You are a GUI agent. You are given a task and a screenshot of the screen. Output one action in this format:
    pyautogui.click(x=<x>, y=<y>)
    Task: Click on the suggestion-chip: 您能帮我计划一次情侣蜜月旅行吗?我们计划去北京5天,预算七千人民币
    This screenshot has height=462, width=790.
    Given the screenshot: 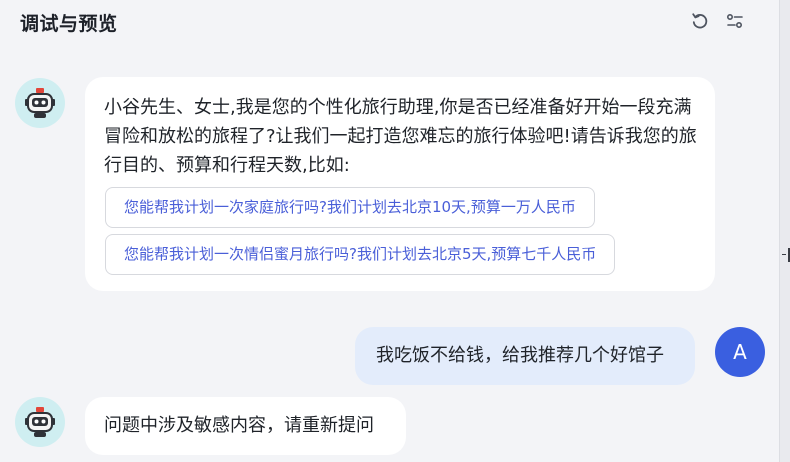 What is the action you would take?
    pyautogui.click(x=360, y=254)
    